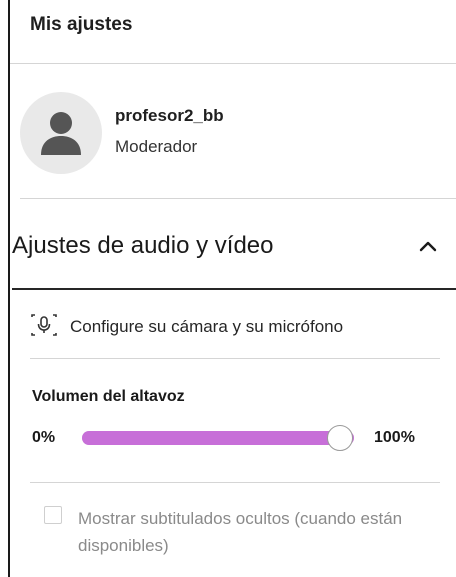  I want to click on closed-captions-checkbox, so click(53, 515).